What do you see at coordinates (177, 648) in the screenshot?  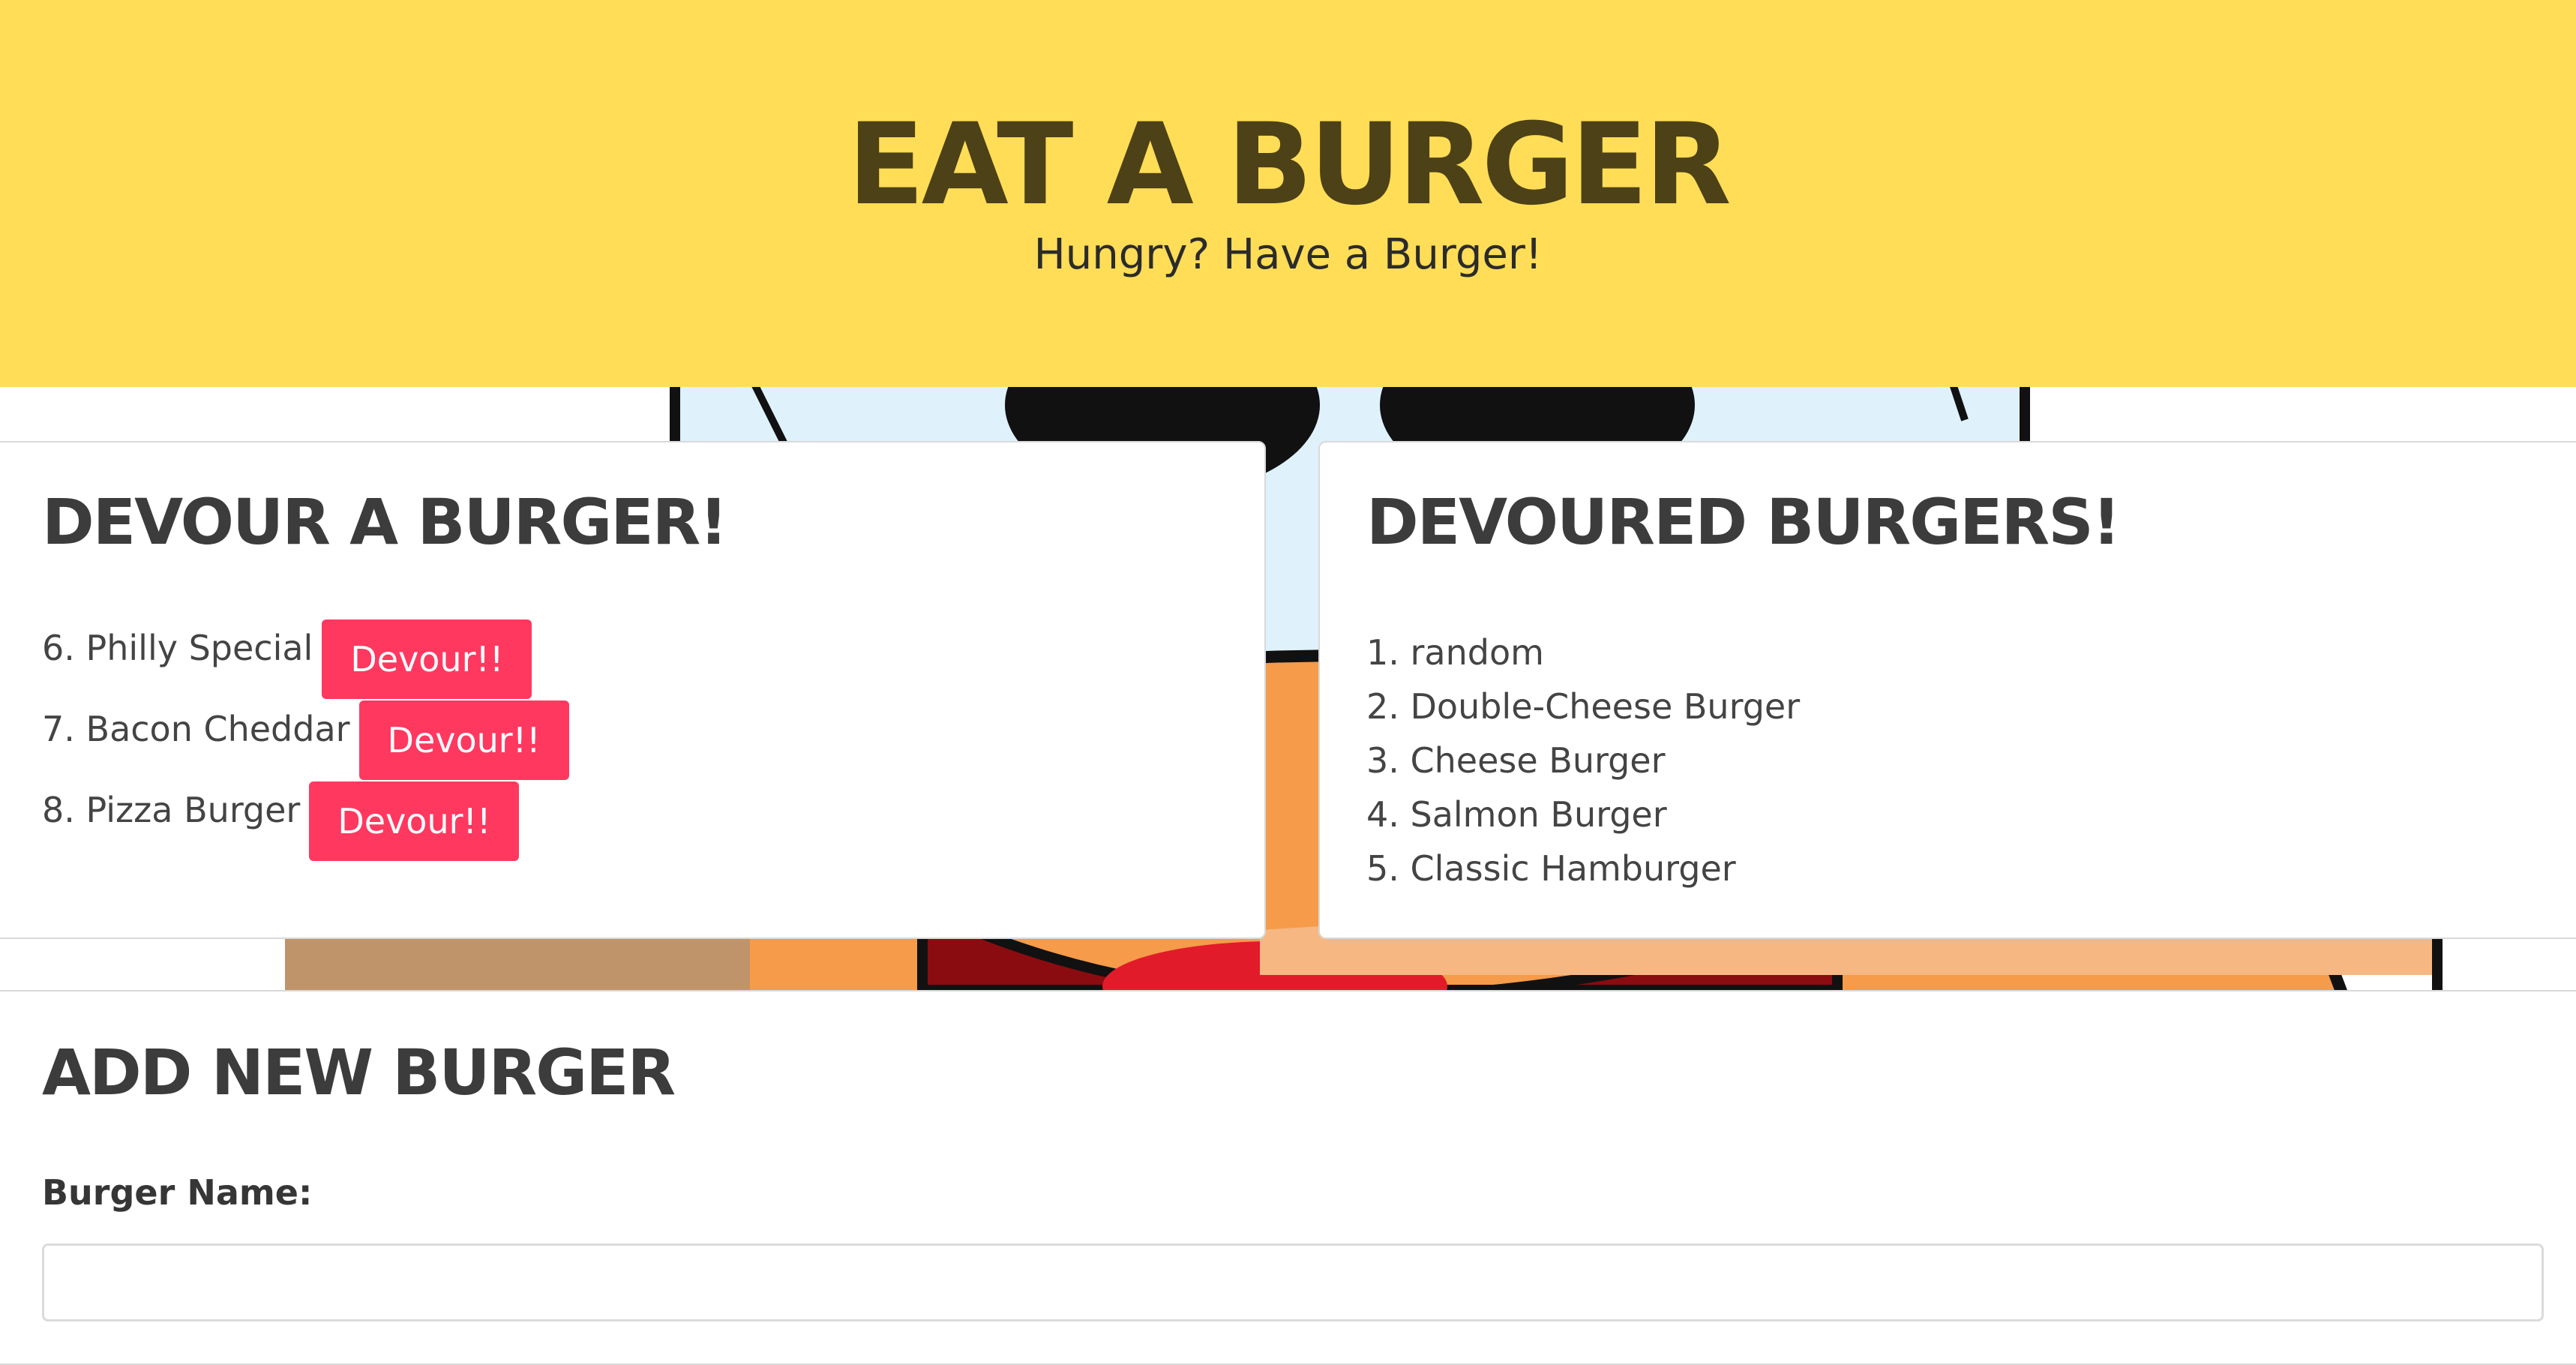 I see `burger-name: 6. Philly Special` at bounding box center [177, 648].